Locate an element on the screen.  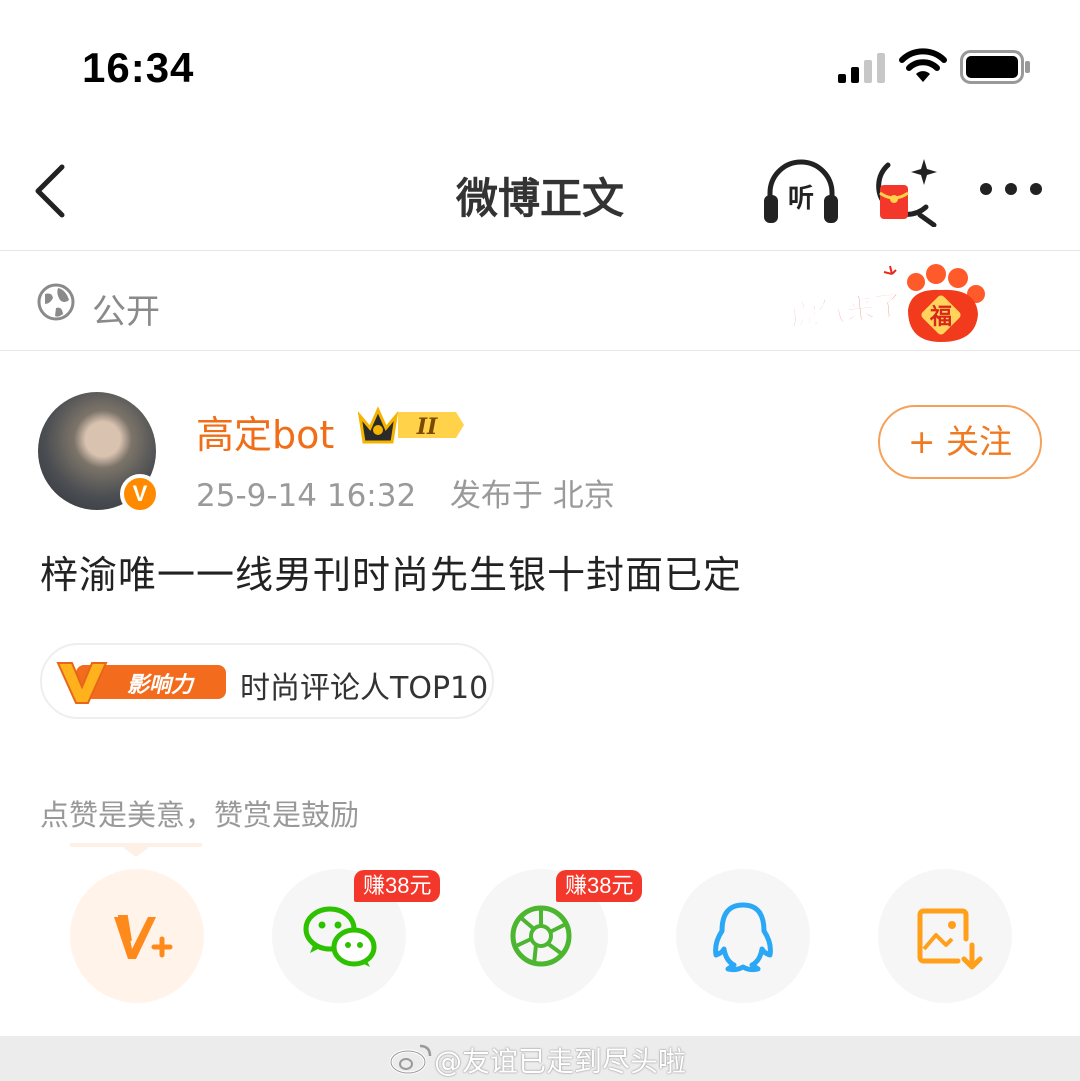
username: 高定bot is located at coordinates (265, 431).